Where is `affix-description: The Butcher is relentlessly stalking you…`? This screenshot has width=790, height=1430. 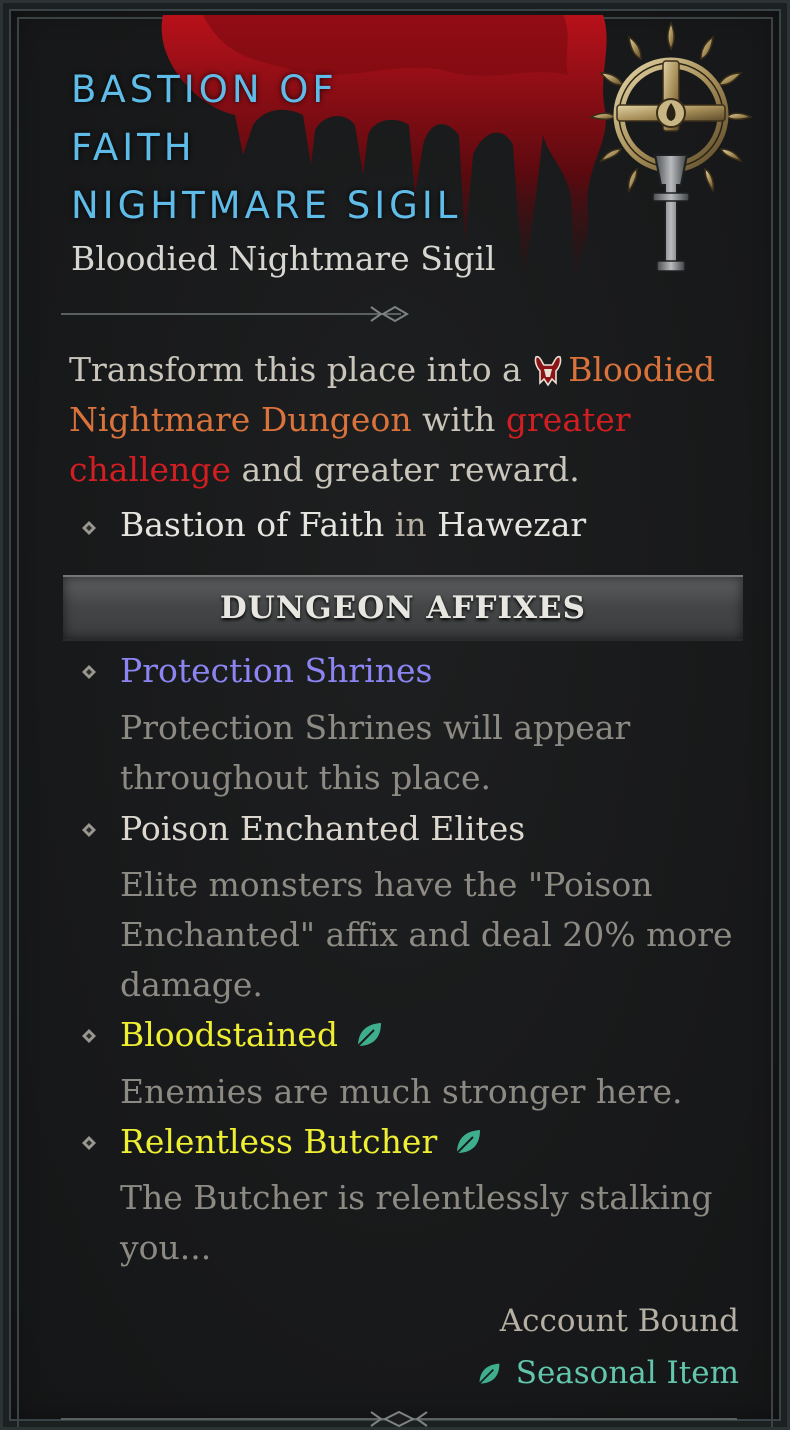 affix-description: The Butcher is relentlessly stalking you… is located at coordinates (416, 1222).